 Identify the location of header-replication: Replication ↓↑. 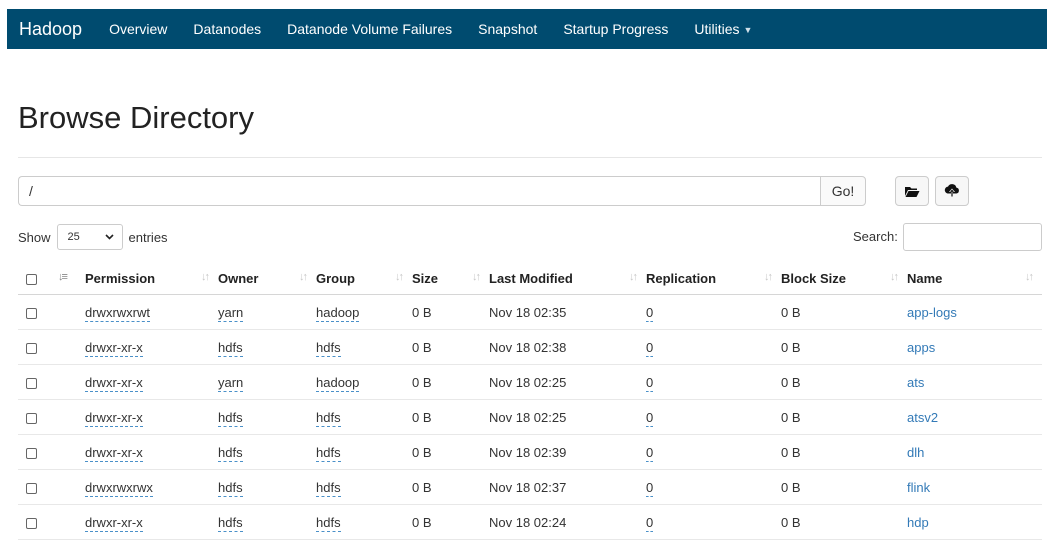
(713, 278).